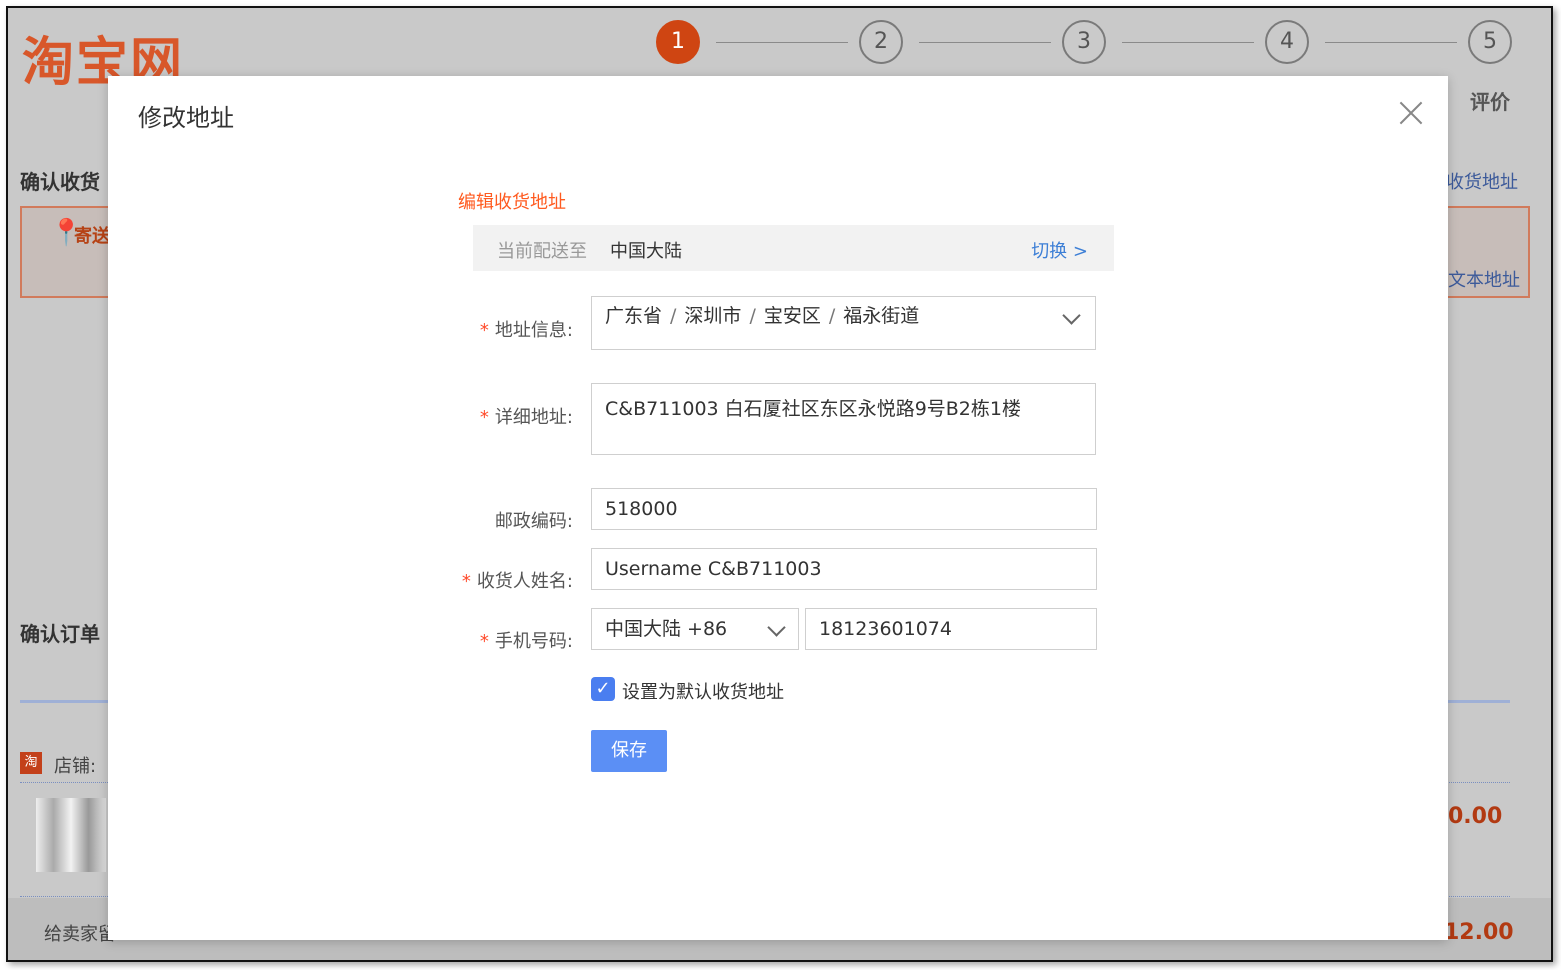 This screenshot has height=970, width=1561. I want to click on recipient-name-label-text: 收货人姓名:, so click(524, 581).